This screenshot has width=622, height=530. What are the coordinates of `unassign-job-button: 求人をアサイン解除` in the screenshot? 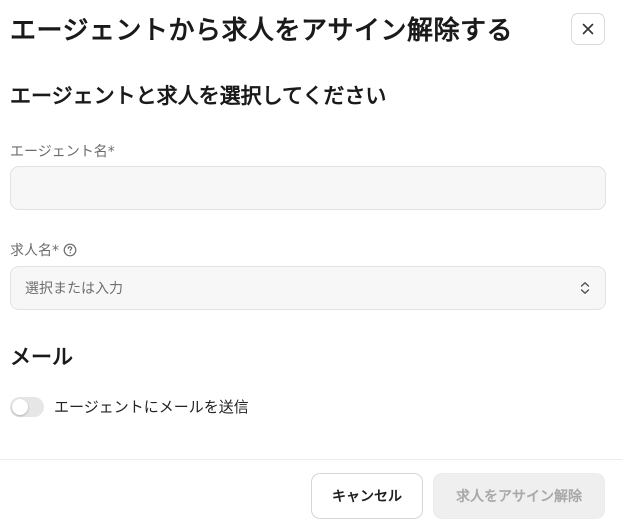 It's located at (519, 496).